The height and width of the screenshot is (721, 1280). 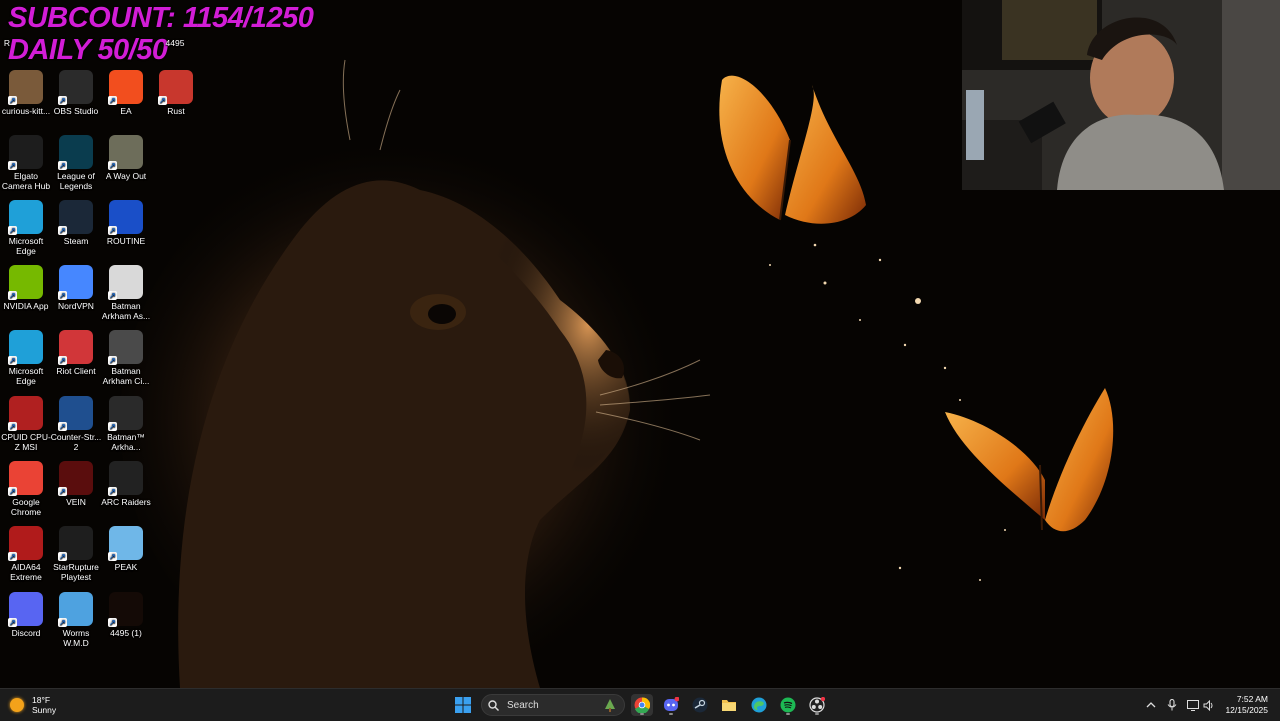 I want to click on desktop-icon: ↗ NVIDIA App, so click(x=26, y=288).